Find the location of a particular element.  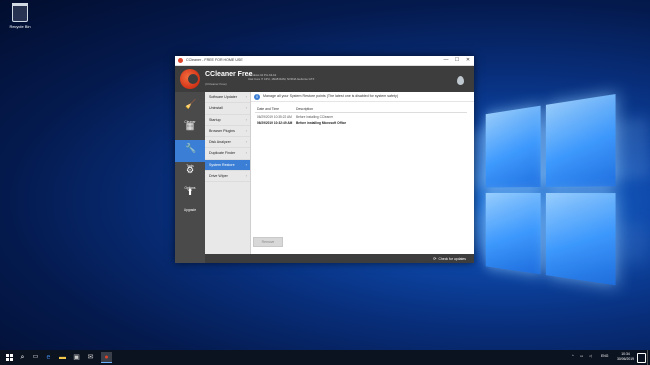

store-bag-icon: ▣ is located at coordinates (76, 357).